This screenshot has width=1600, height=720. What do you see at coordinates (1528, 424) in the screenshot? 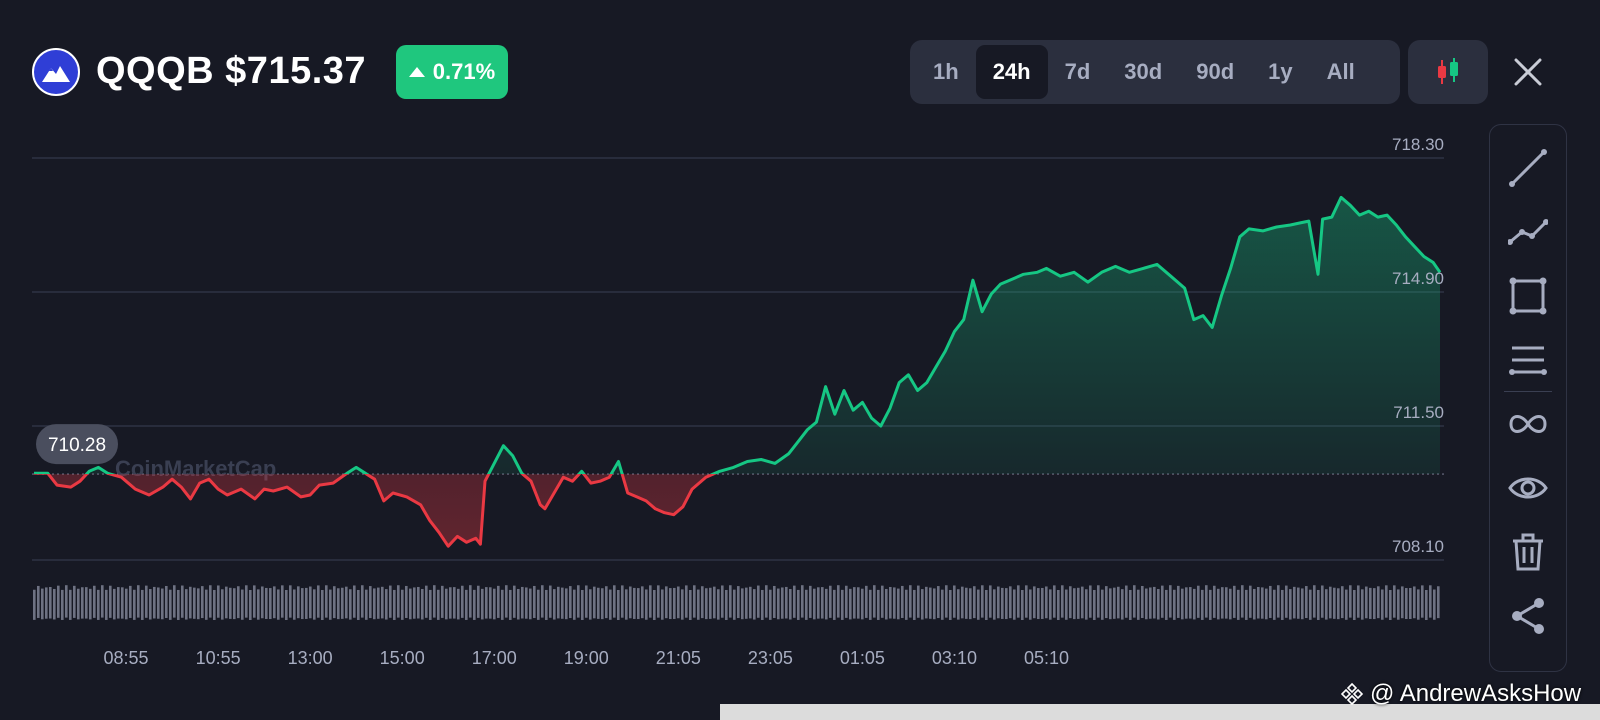
I see `infinite-line-tool` at bounding box center [1528, 424].